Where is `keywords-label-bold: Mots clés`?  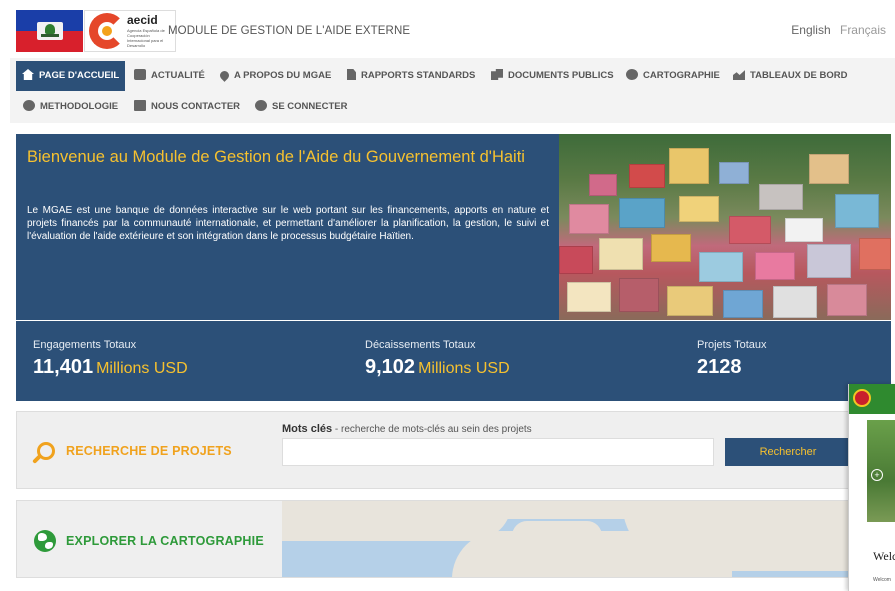 keywords-label-bold: Mots clés is located at coordinates (307, 429).